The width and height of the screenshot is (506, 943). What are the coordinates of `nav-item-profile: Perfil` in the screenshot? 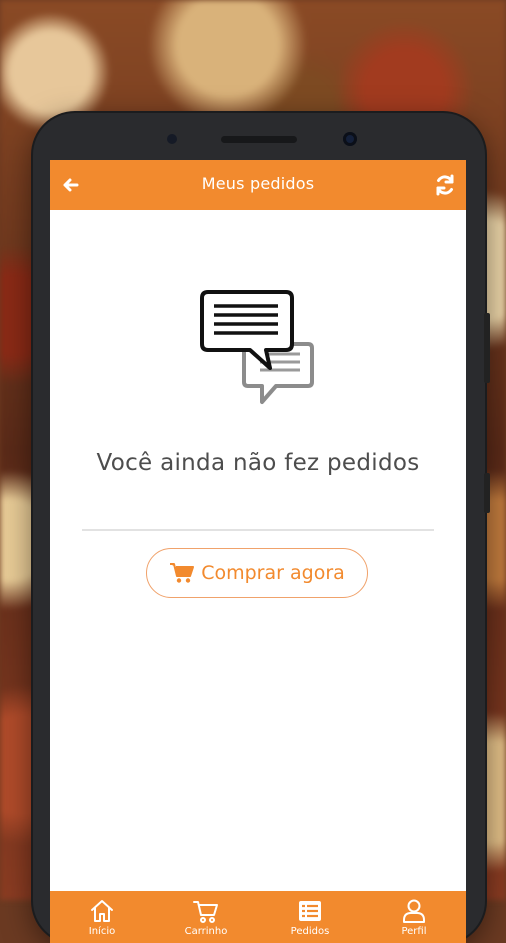 It's located at (414, 917).